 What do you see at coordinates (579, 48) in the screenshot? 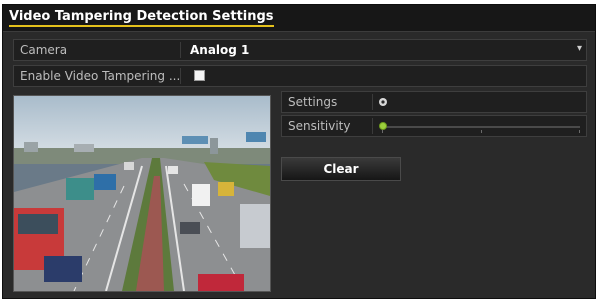
I see `chevron-down-icon: ▾` at bounding box center [579, 48].